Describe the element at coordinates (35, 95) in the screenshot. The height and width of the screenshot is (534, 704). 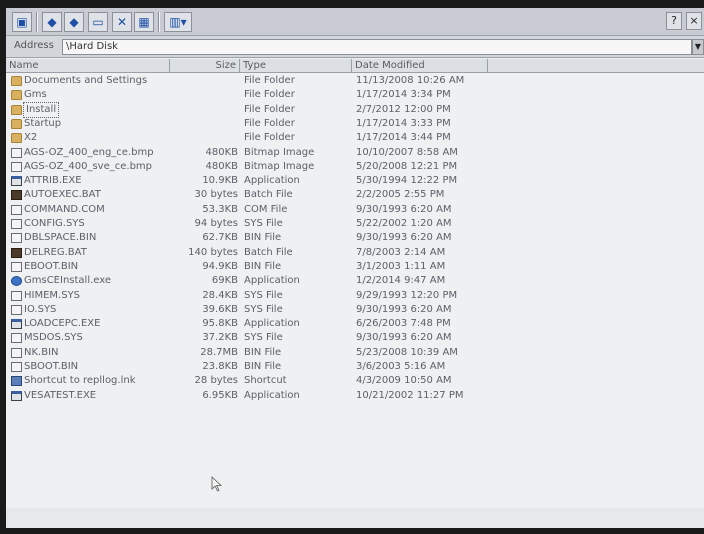
I see `file-name: Gms` at that location.